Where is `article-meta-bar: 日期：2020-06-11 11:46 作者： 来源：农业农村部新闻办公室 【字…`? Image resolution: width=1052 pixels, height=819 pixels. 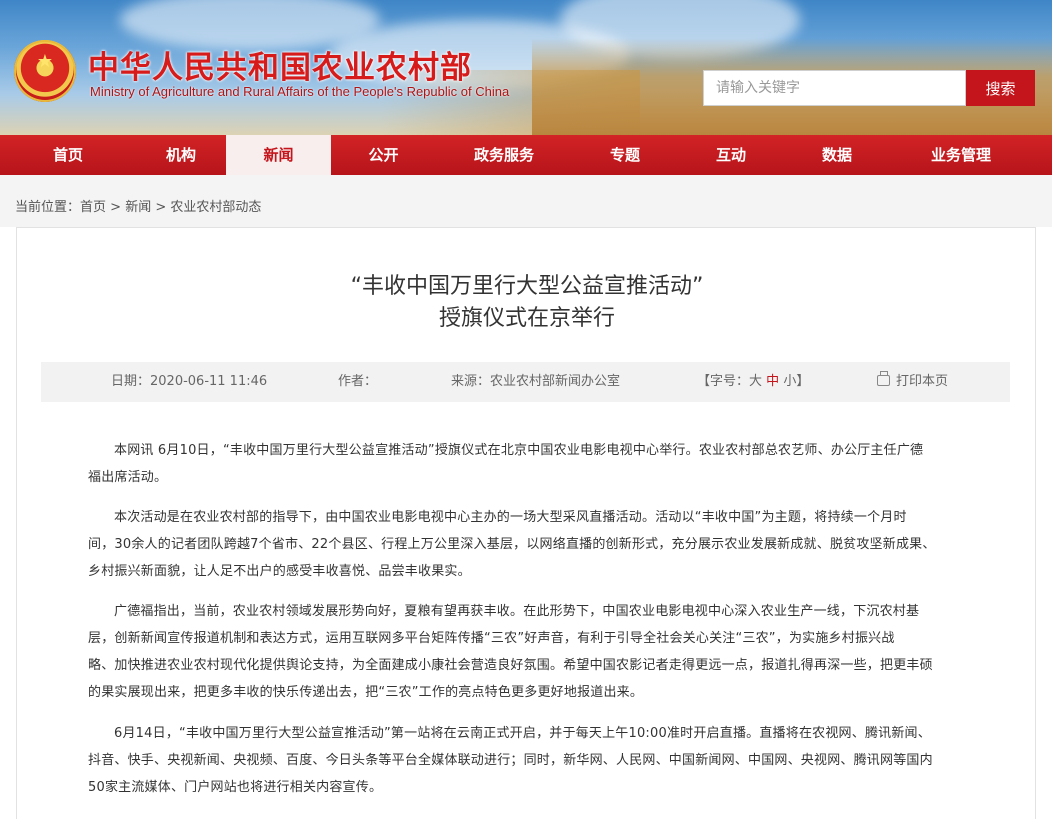
article-meta-bar: 日期：2020-06-11 11:46 作者： 来源：农业农村部新闻办公室 【字… is located at coordinates (525, 382).